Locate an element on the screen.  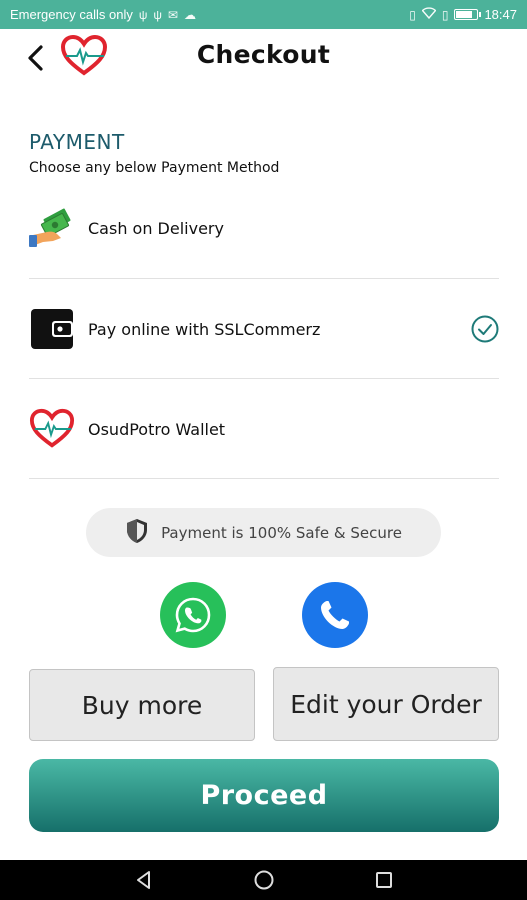
carrier-status-text: Emergency calls only is located at coordinates (71, 14).